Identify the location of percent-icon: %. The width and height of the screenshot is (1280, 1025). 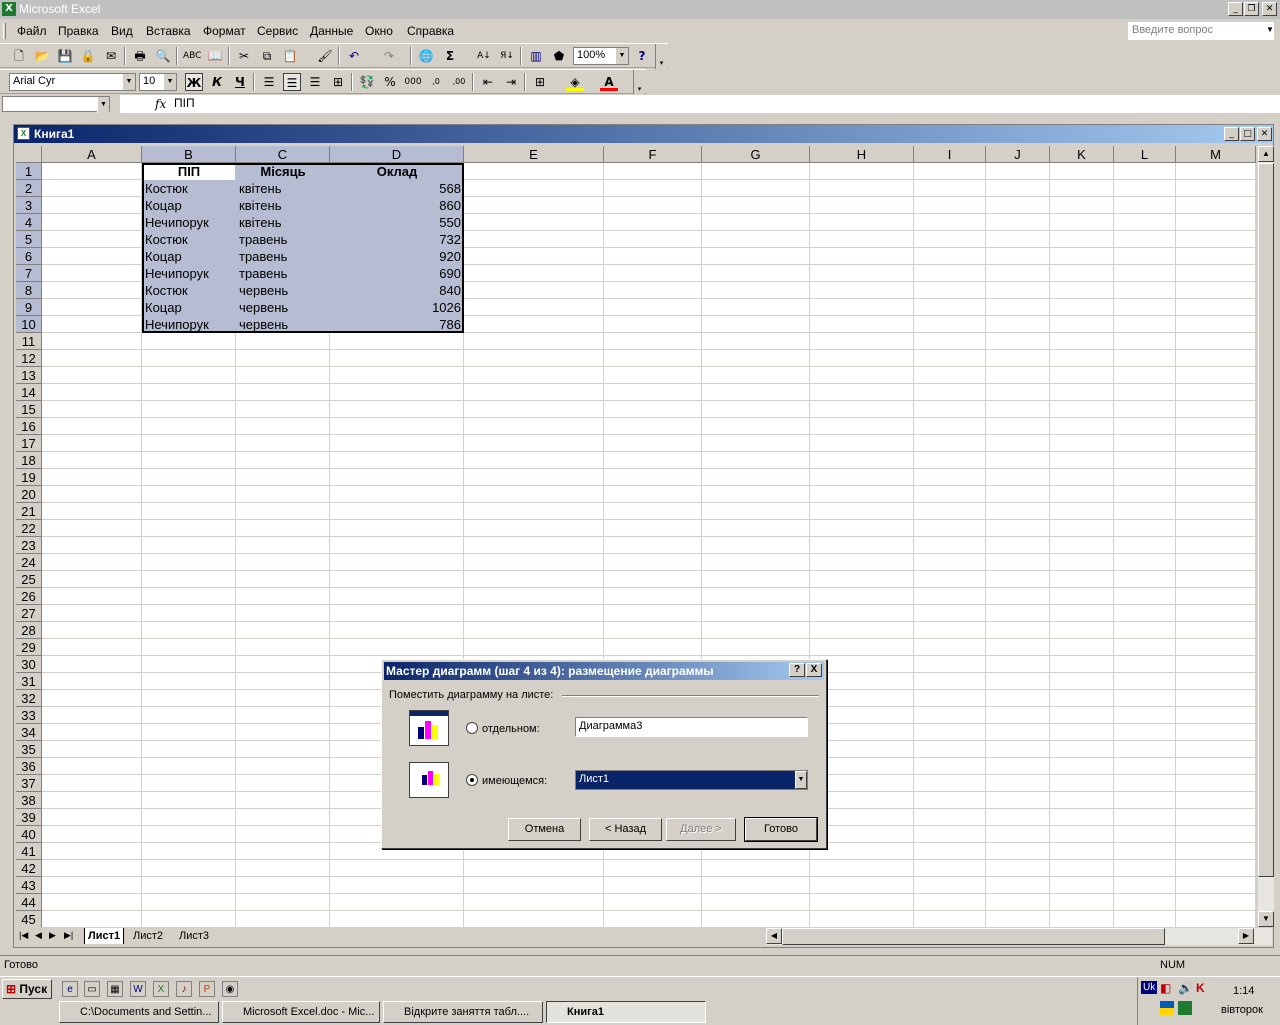
(390, 82).